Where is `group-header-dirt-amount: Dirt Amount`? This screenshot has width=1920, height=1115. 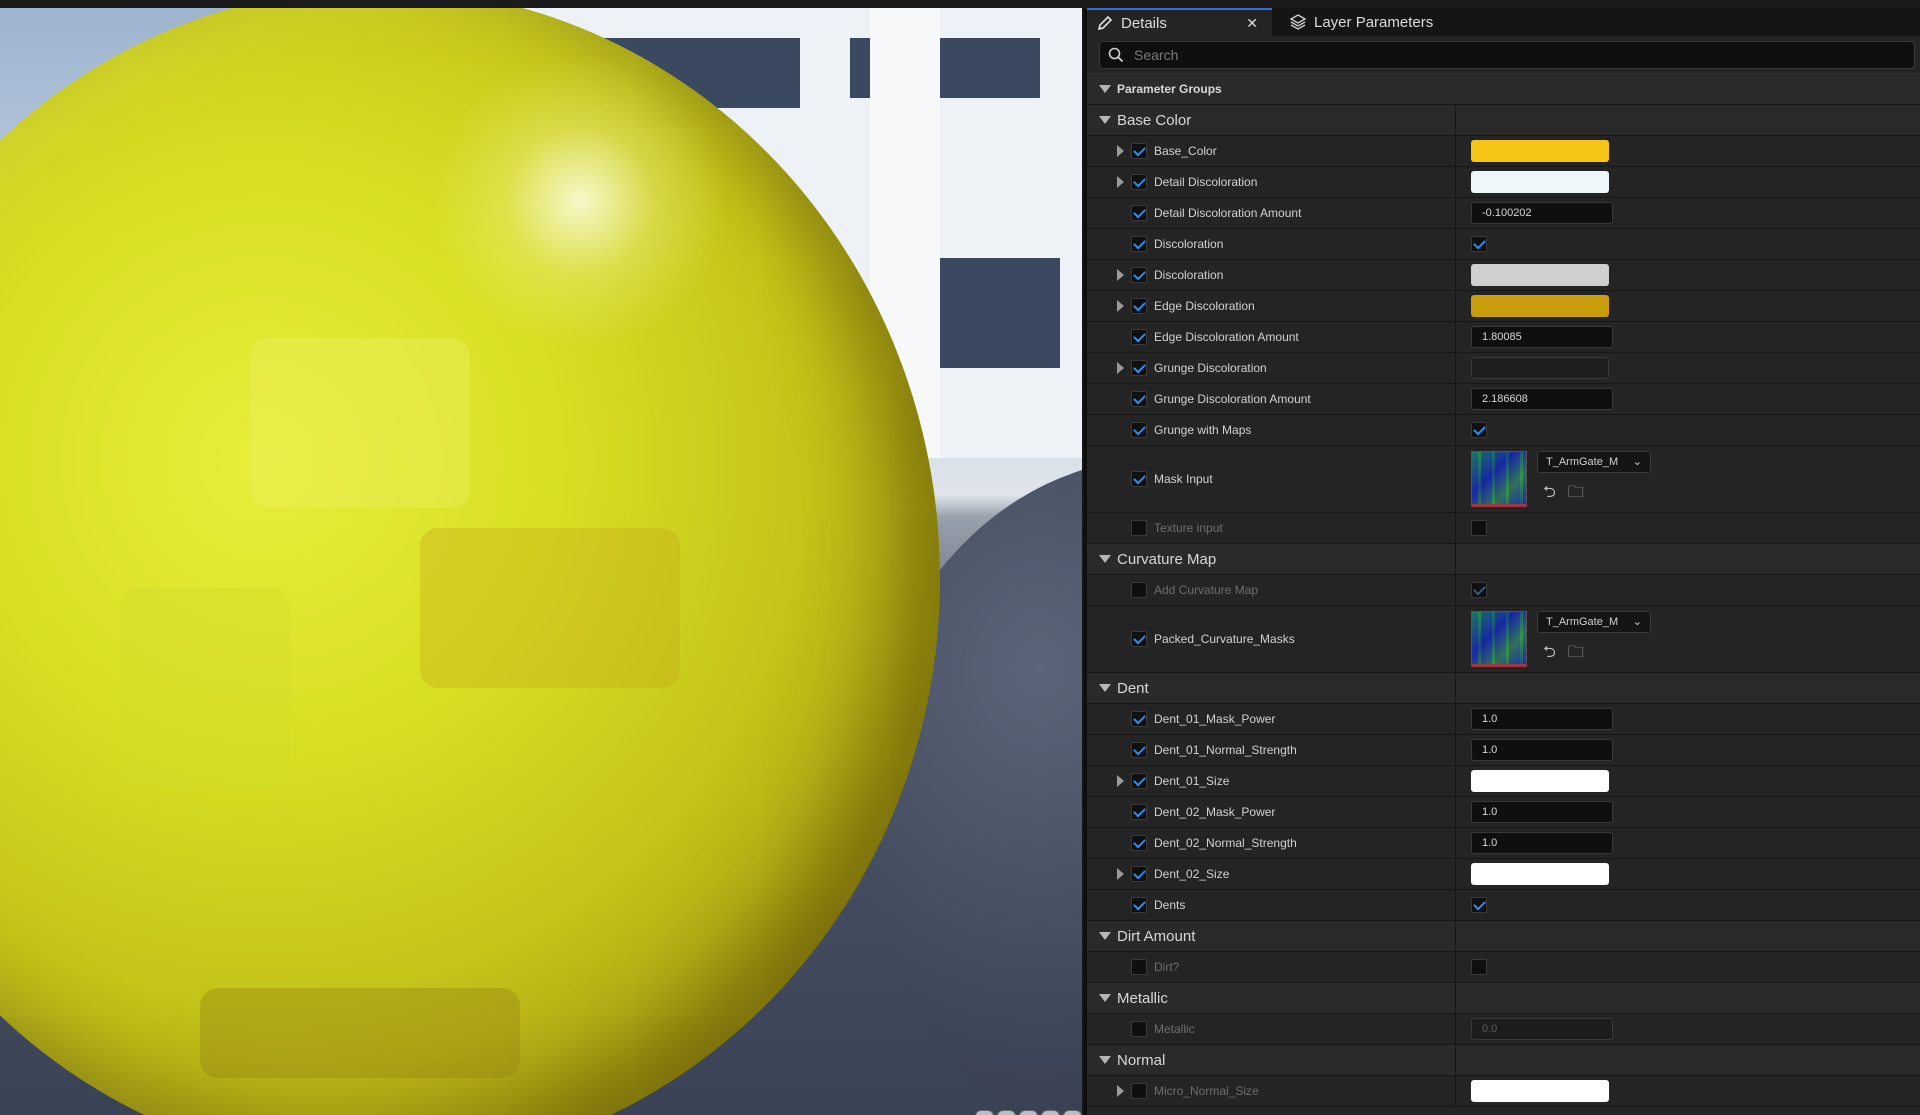
group-header-dirt-amount: Dirt Amount is located at coordinates (1503, 936).